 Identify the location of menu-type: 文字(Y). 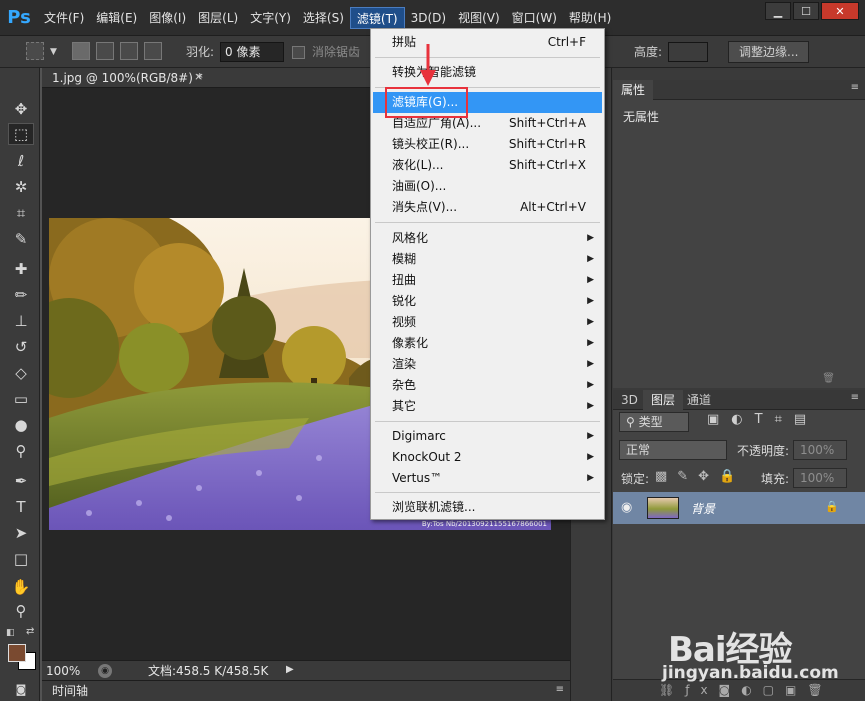
(270, 18).